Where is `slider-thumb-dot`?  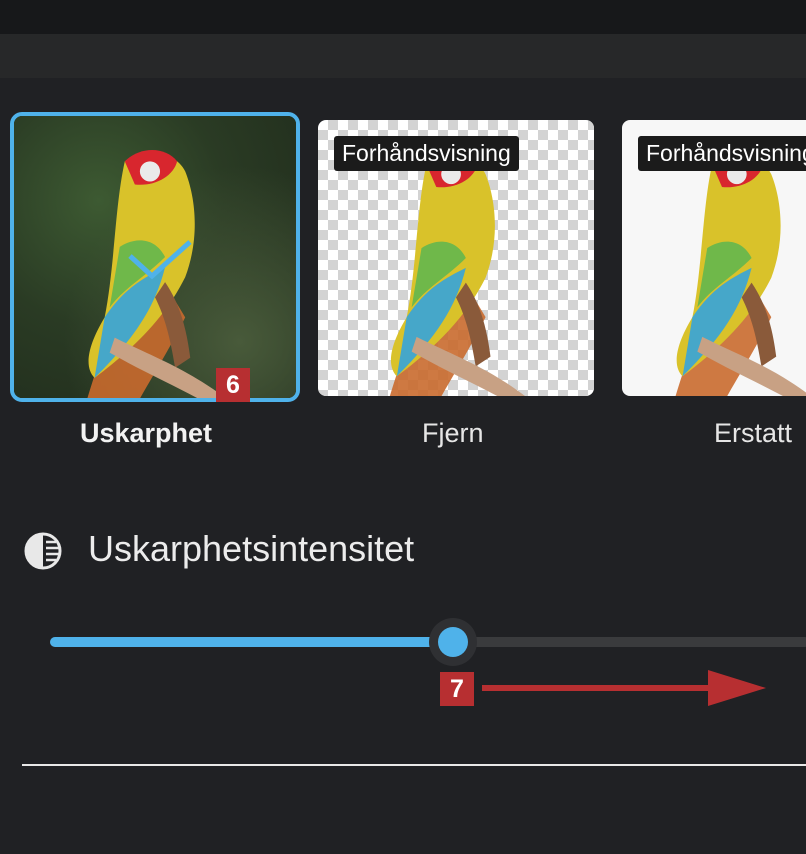 slider-thumb-dot is located at coordinates (452, 642).